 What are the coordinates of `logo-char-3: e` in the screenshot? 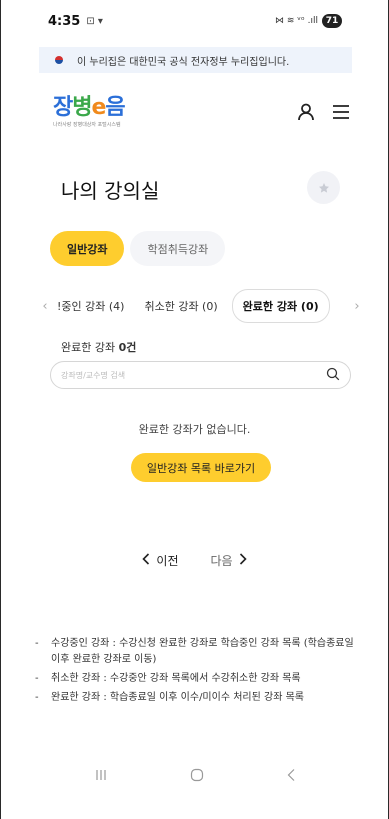 It's located at (99, 107).